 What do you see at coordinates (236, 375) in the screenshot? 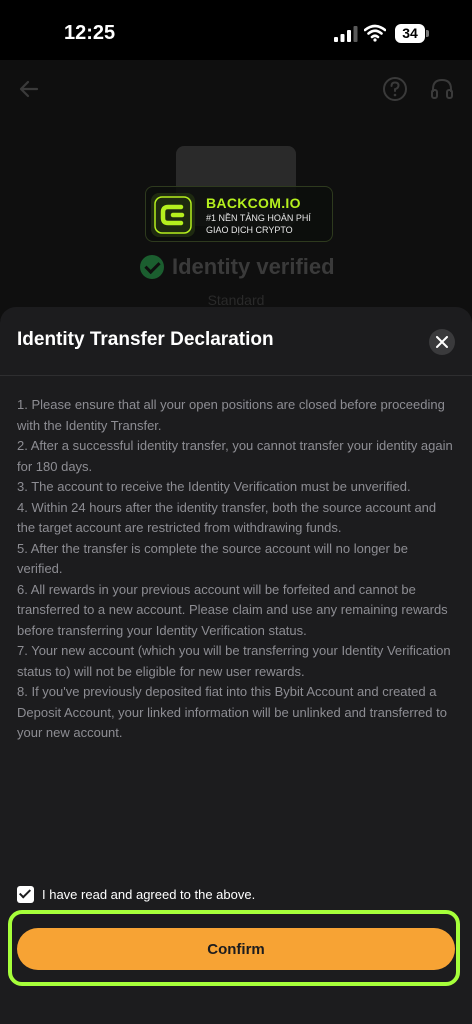
I see `divider` at bounding box center [236, 375].